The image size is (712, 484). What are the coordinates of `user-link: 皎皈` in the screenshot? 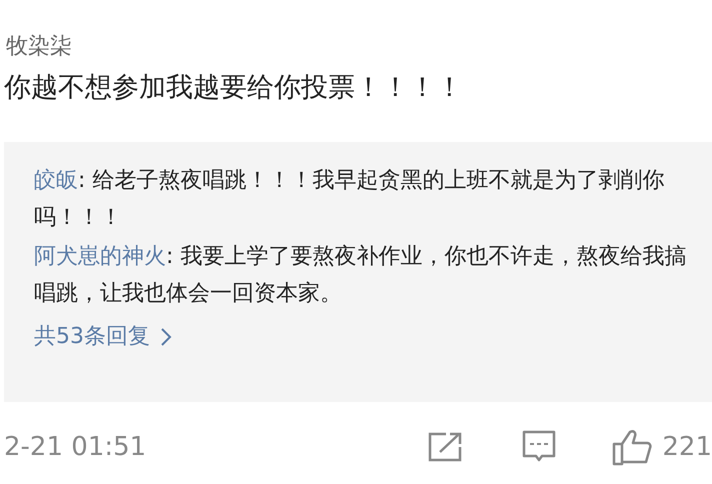 It's located at (56, 180).